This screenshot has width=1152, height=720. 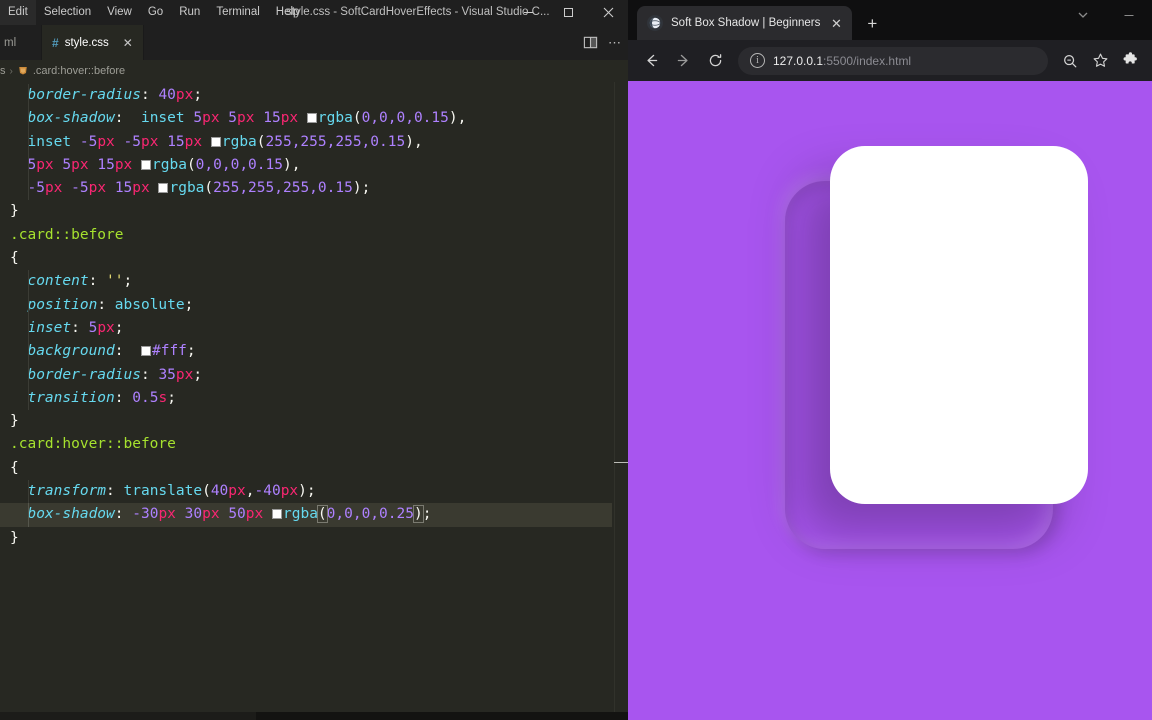 What do you see at coordinates (745, 23) in the screenshot?
I see `browser-tab: Soft Box Shadow | Beginners ✕` at bounding box center [745, 23].